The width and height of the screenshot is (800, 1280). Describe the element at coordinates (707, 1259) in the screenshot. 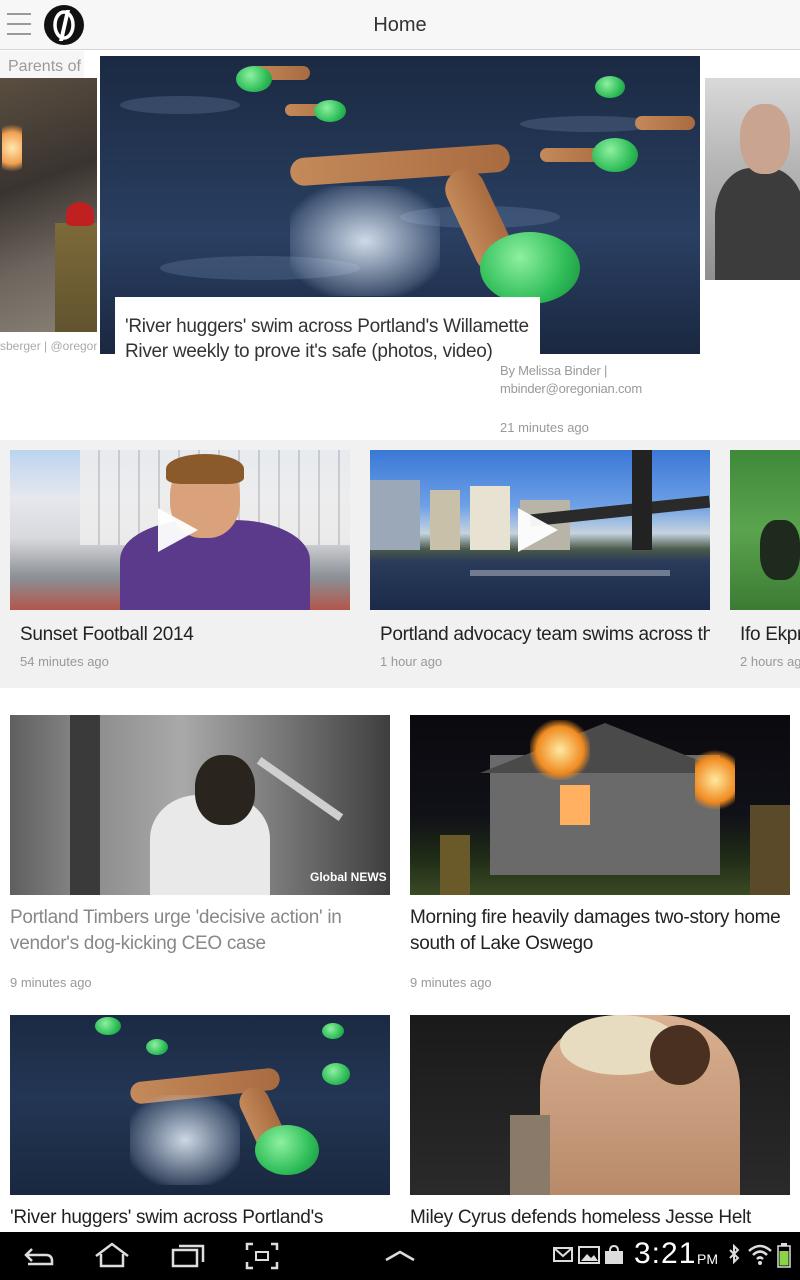

I see `status-clock-ampm: PM` at that location.